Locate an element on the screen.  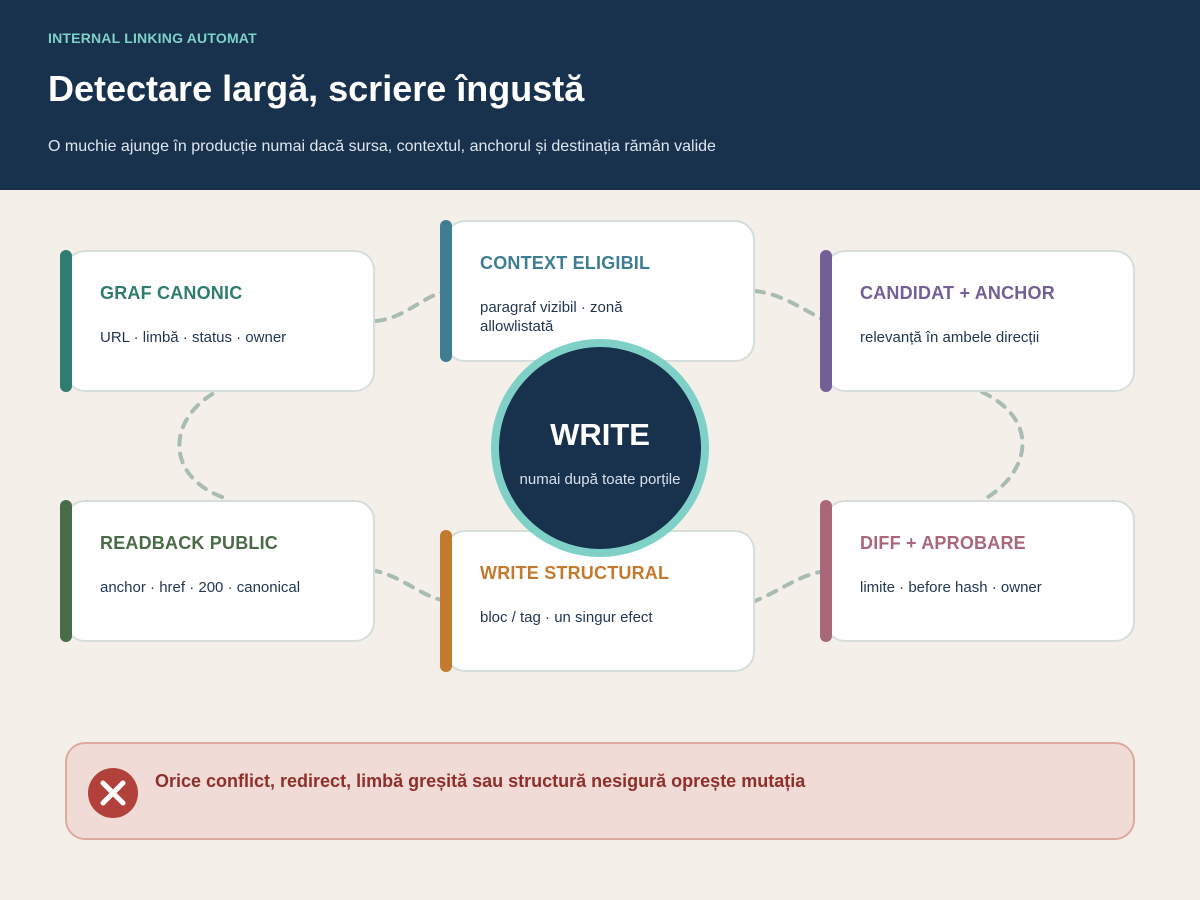
connector-write-readback is located at coordinates (411, 586).